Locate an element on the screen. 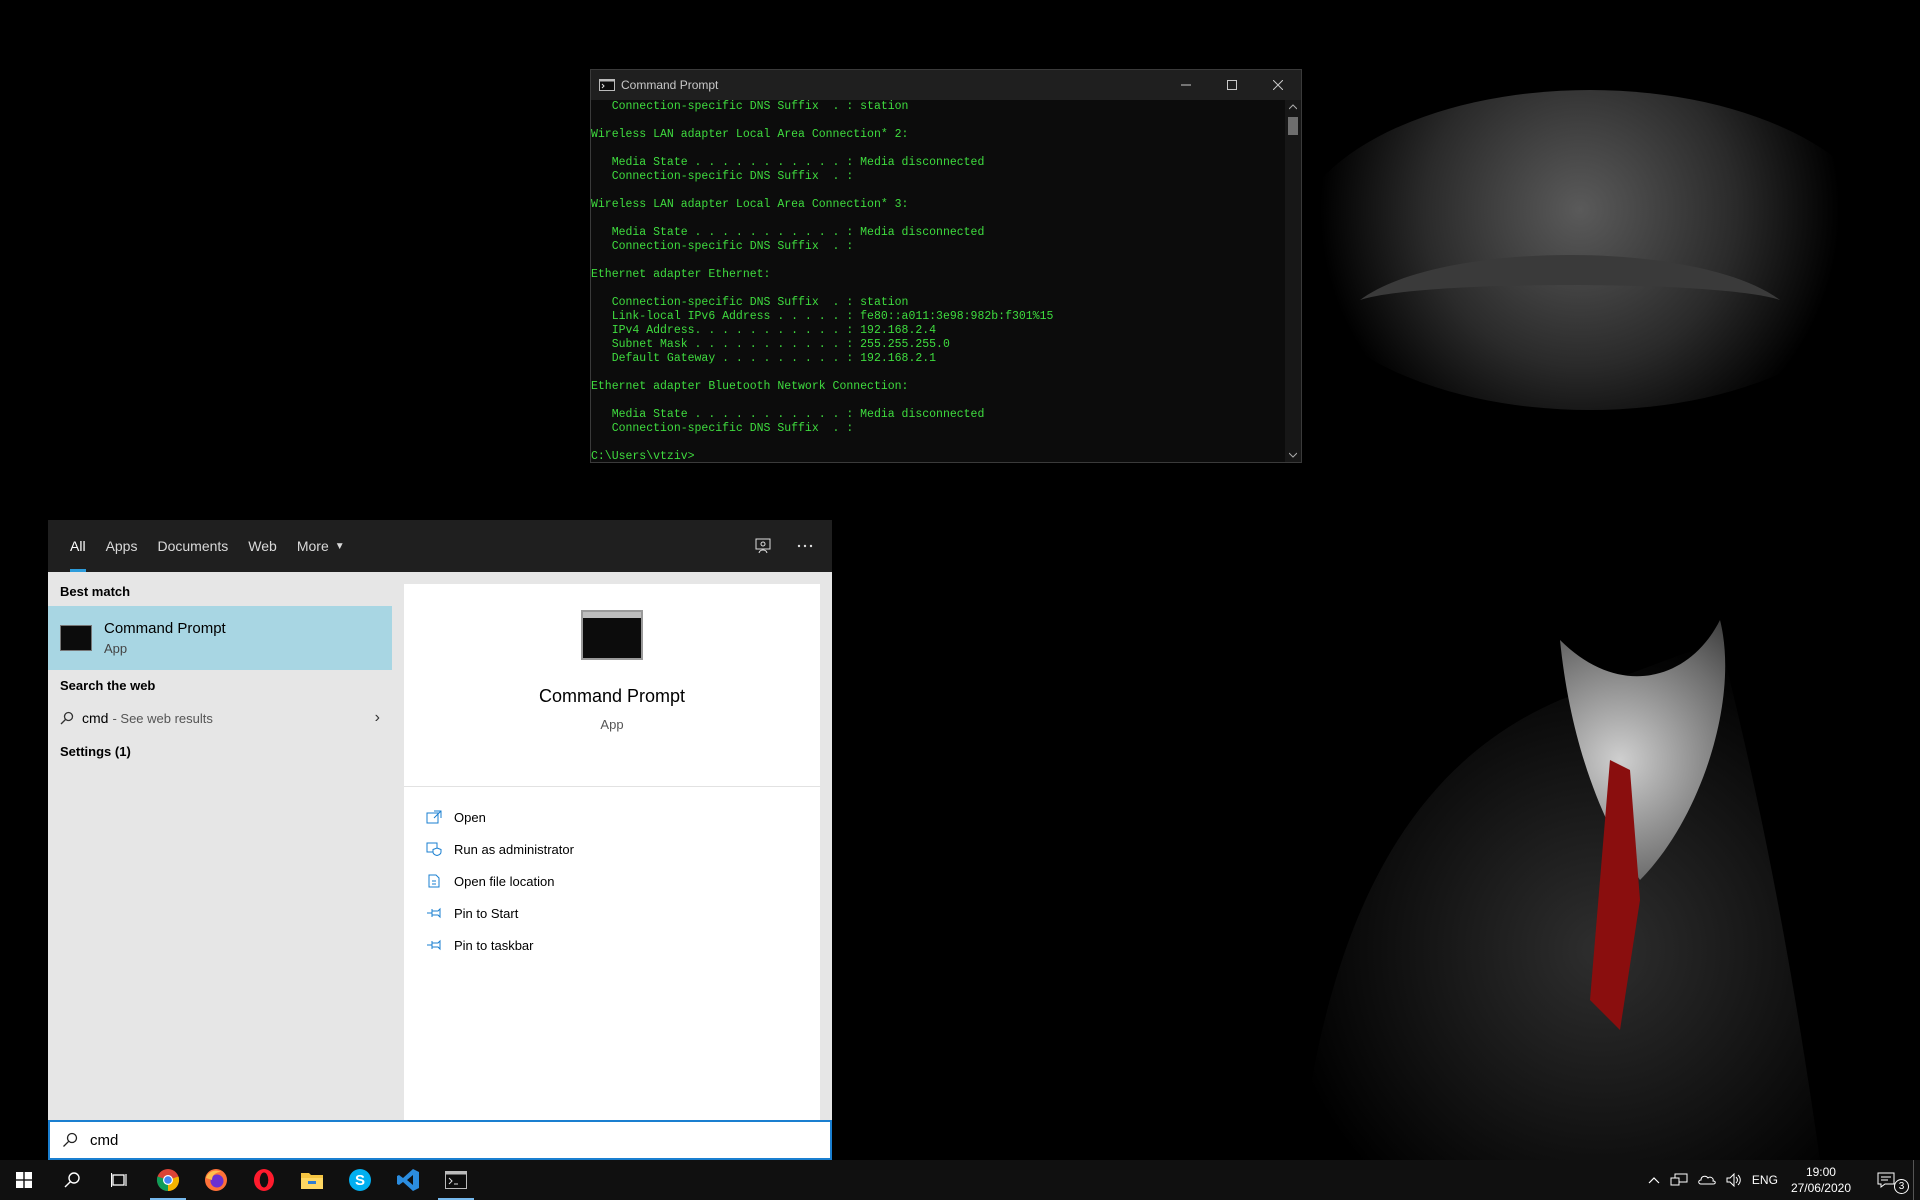 The width and height of the screenshot is (1920, 1200). chevron-right-icon: › is located at coordinates (377, 718).